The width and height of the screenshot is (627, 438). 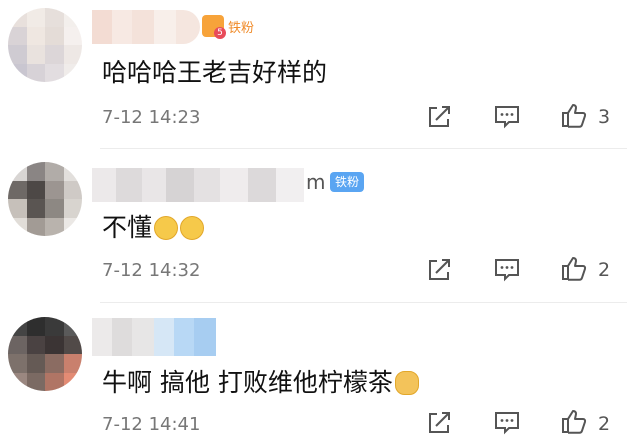 I want to click on comment-time: 7-12 14:23, so click(x=151, y=117).